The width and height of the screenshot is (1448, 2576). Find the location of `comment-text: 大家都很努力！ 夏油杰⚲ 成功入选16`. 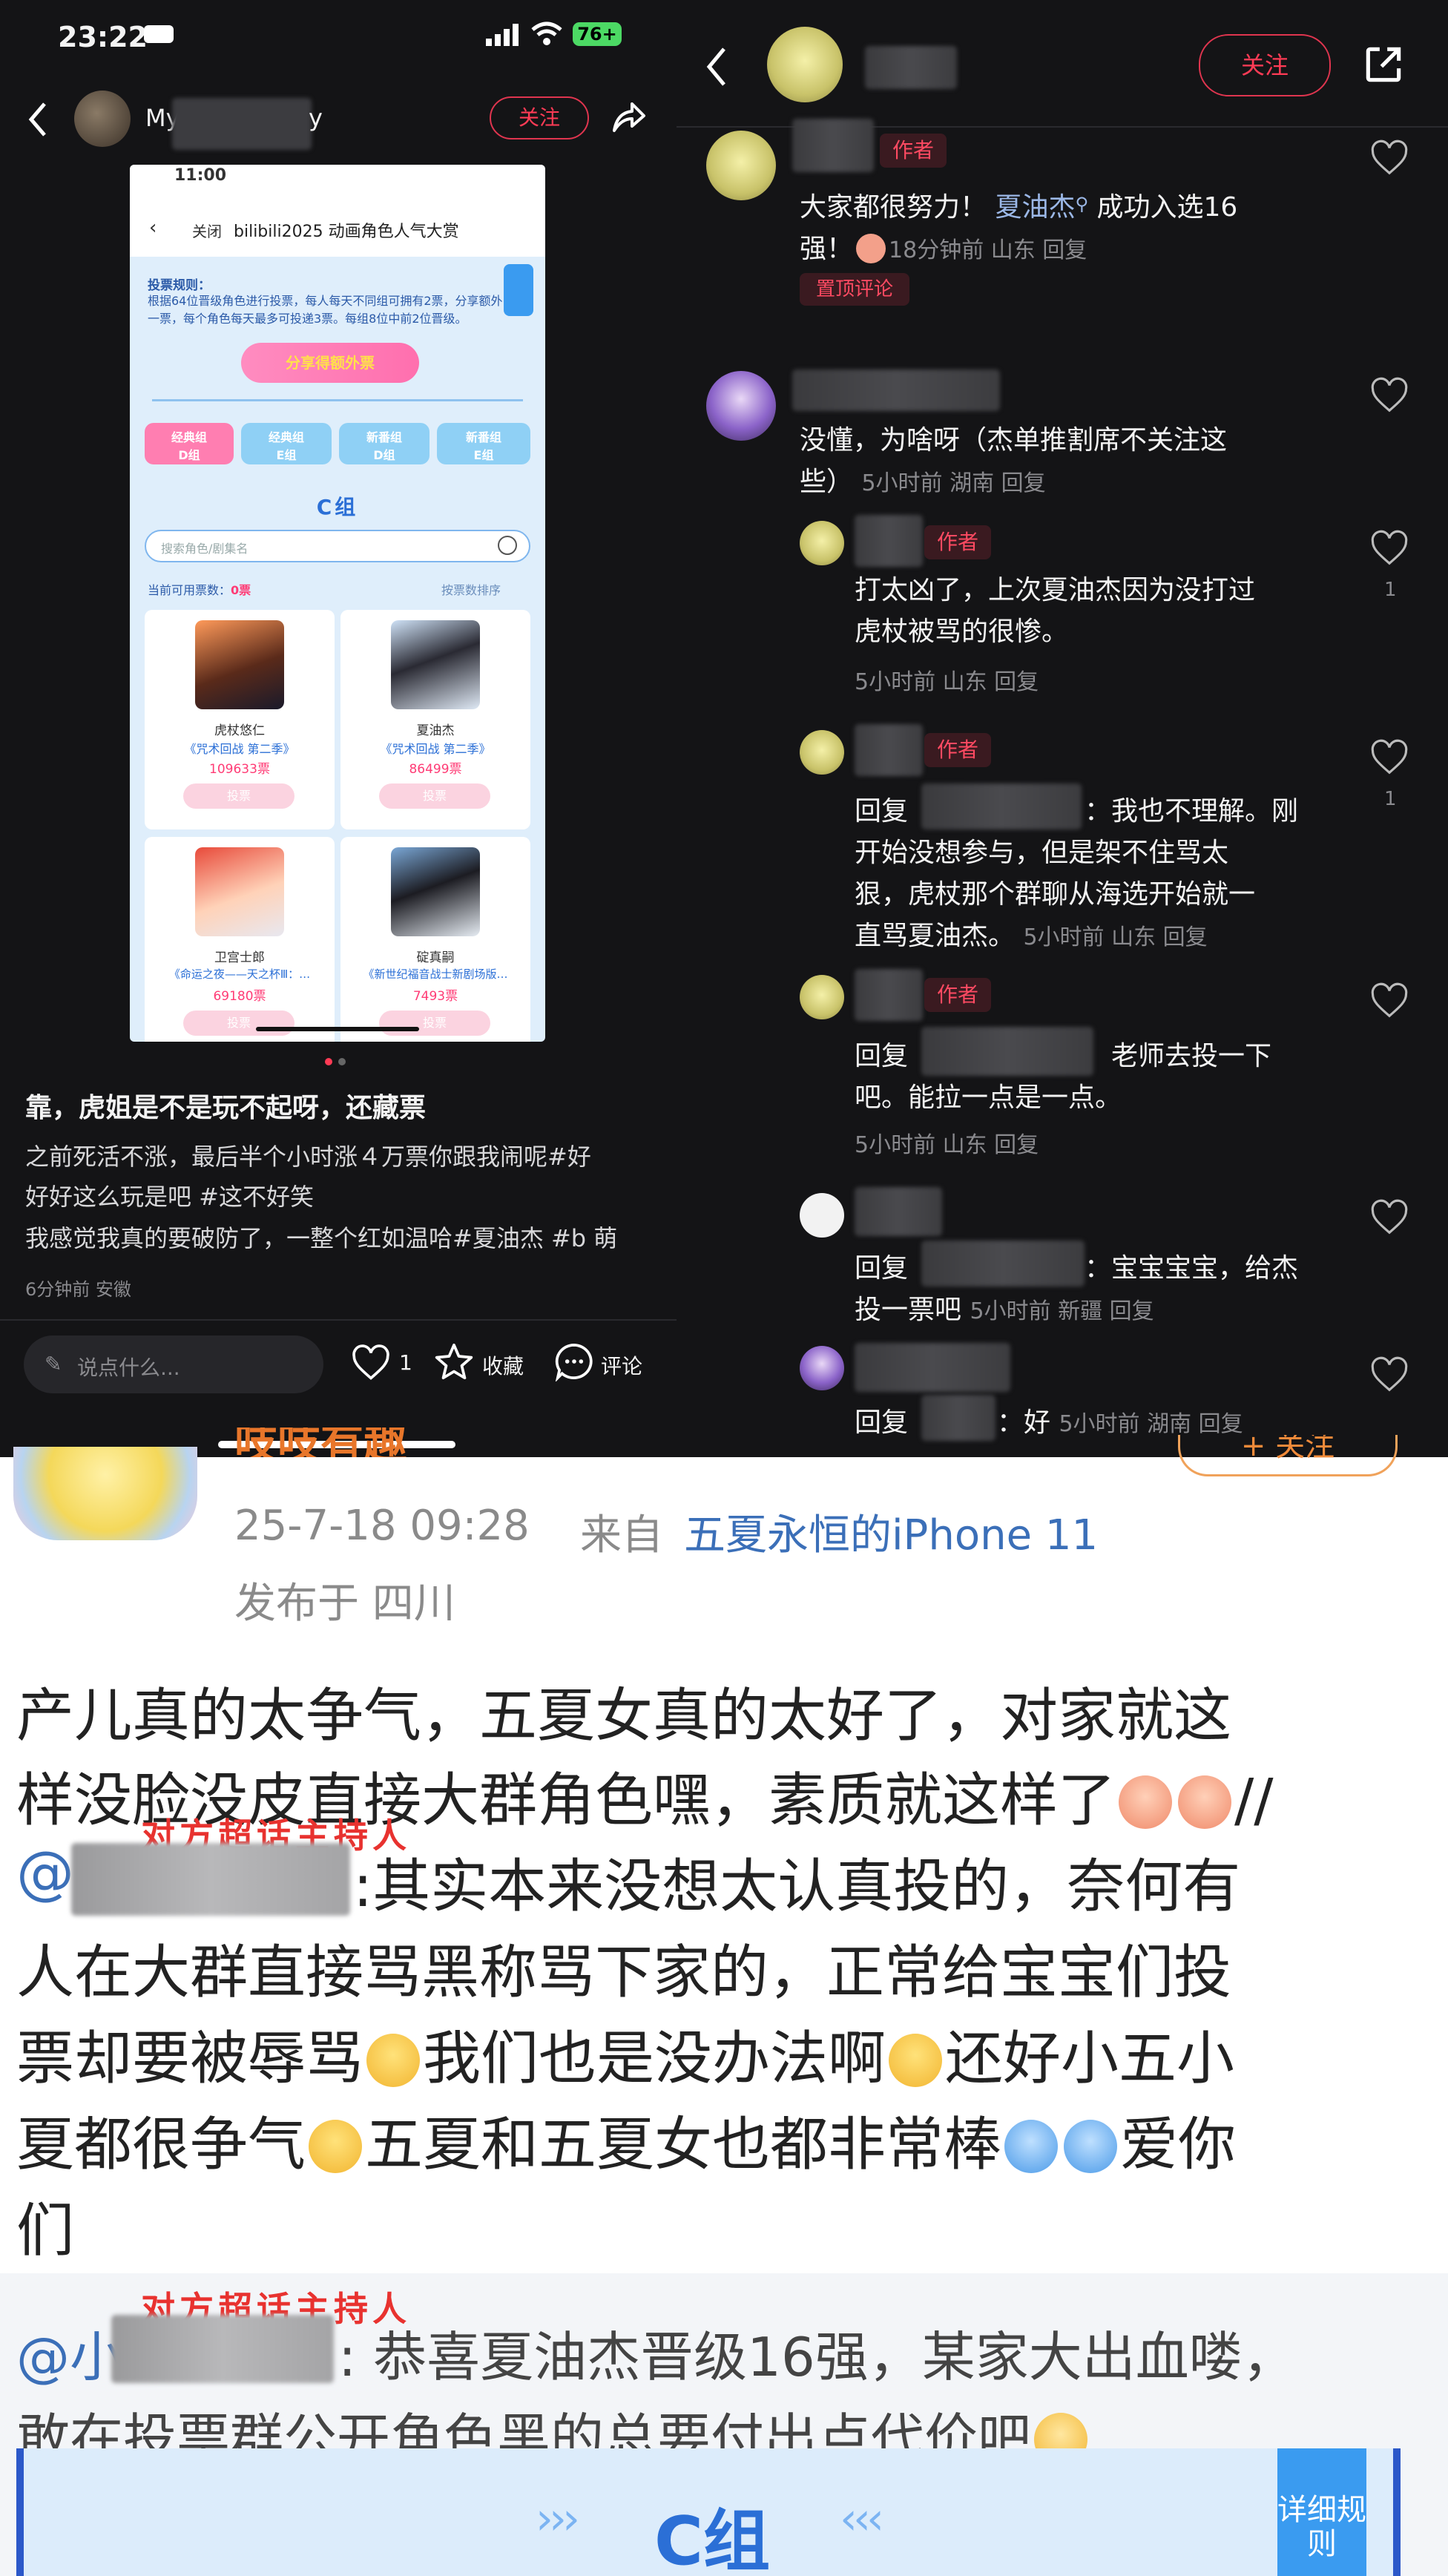

comment-text: 大家都很努力！ 夏油杰⚲ 成功入选16 is located at coordinates (1019, 207).